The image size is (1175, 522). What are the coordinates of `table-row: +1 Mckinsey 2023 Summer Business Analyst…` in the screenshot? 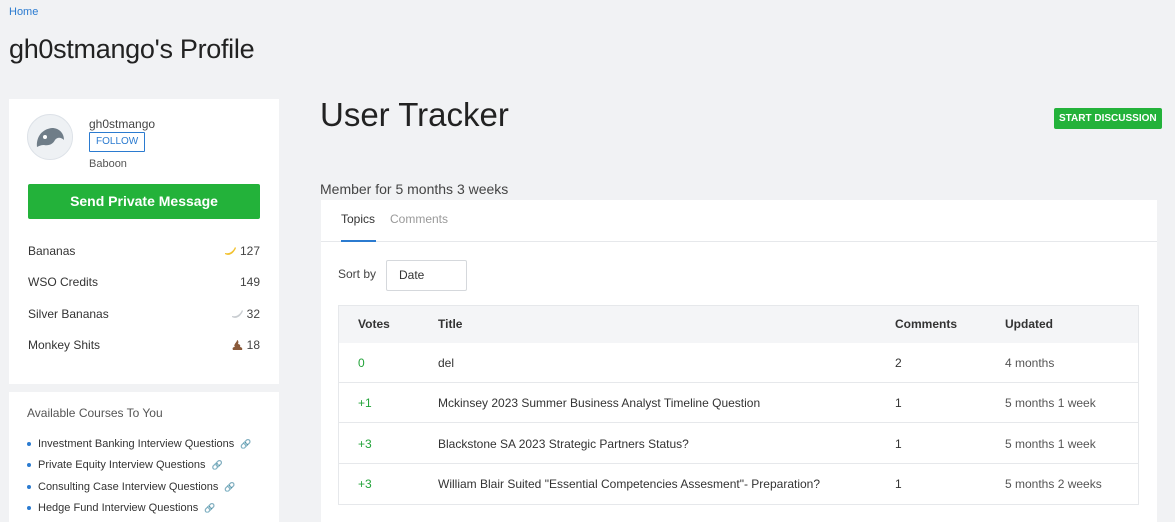 It's located at (738, 403).